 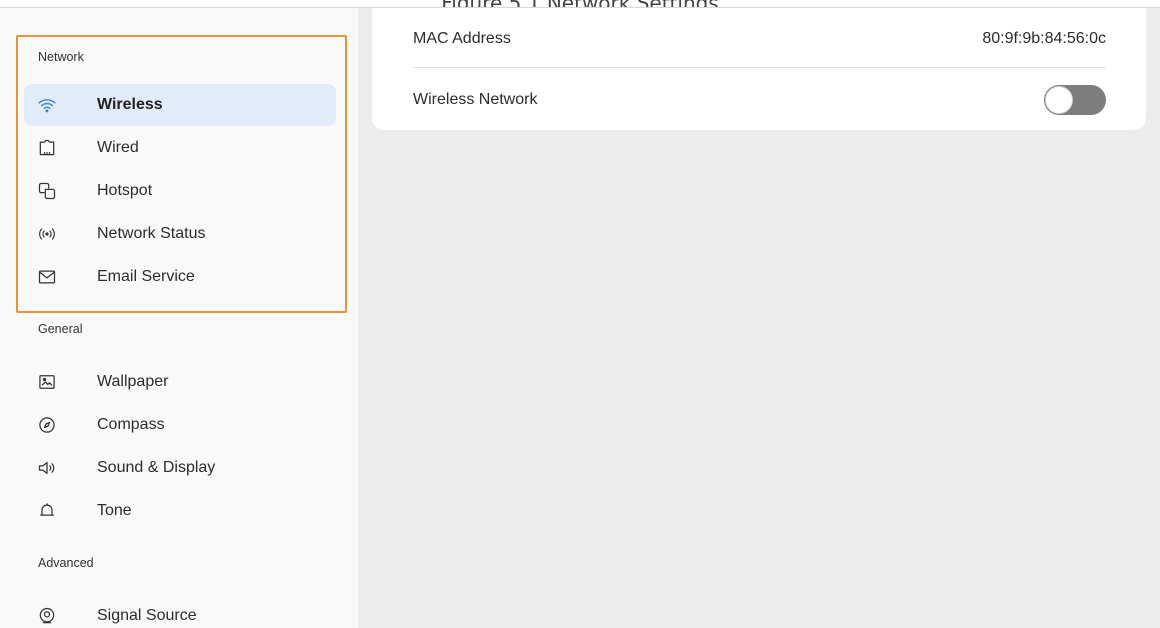 What do you see at coordinates (462, 38) in the screenshot?
I see `mac-address-label: MAC Address` at bounding box center [462, 38].